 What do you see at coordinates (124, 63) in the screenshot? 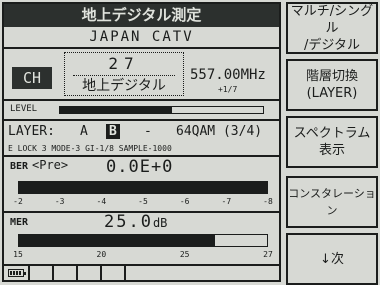
I see `channel-number: 27` at bounding box center [124, 63].